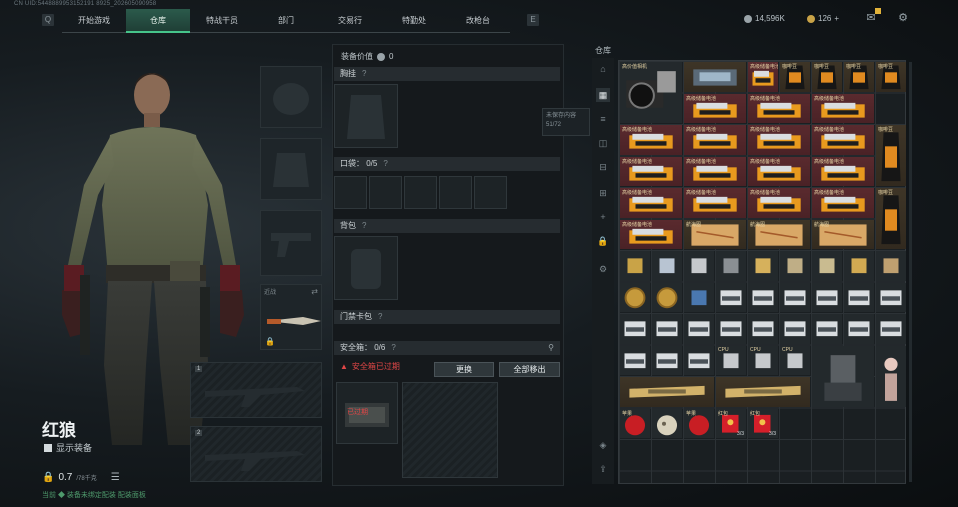 The image size is (958, 507). Describe the element at coordinates (603, 269) in the screenshot. I see `settings-tab-icon: ⚙` at that location.